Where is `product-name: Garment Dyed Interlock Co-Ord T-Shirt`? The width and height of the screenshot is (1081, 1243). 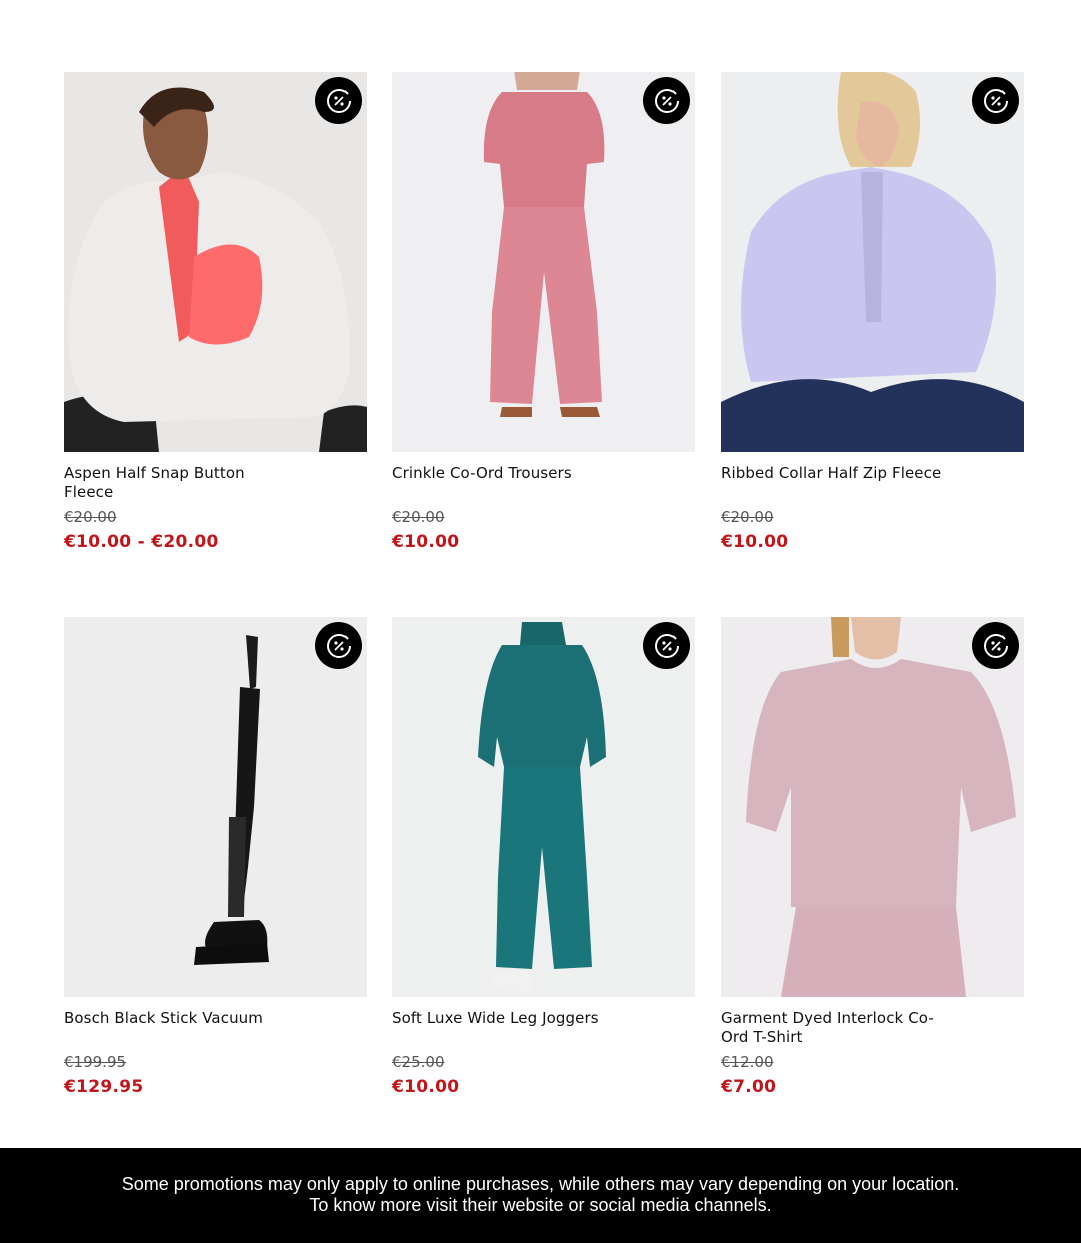 product-name: Garment Dyed Interlock Co-Ord T-Shirt is located at coordinates (828, 1028).